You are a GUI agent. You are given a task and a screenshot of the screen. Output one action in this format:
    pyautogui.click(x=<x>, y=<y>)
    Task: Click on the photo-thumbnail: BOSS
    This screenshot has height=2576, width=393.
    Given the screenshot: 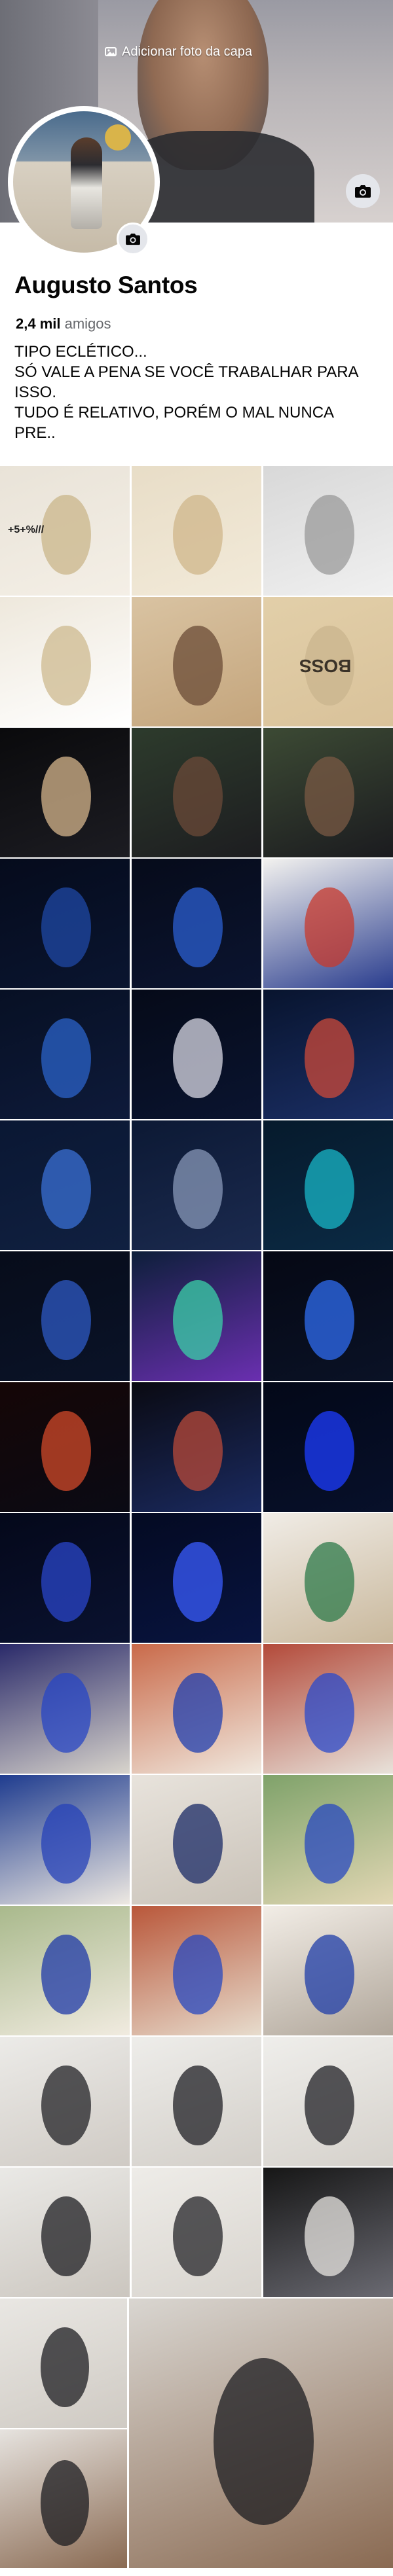 What is the action you would take?
    pyautogui.click(x=328, y=661)
    